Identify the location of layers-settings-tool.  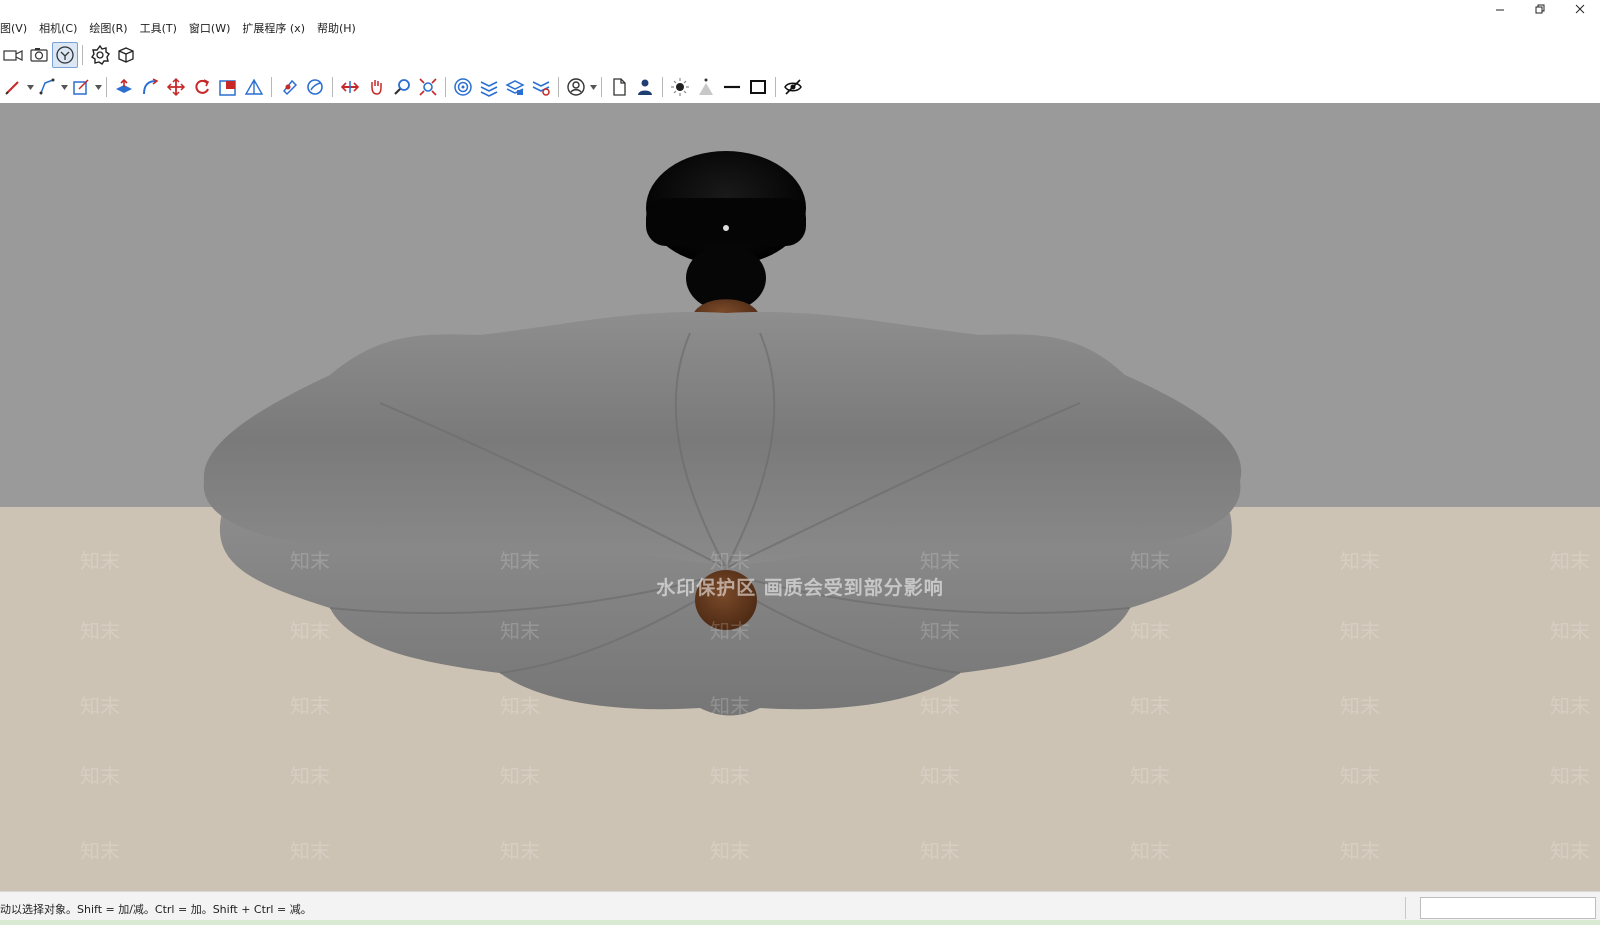
(541, 87).